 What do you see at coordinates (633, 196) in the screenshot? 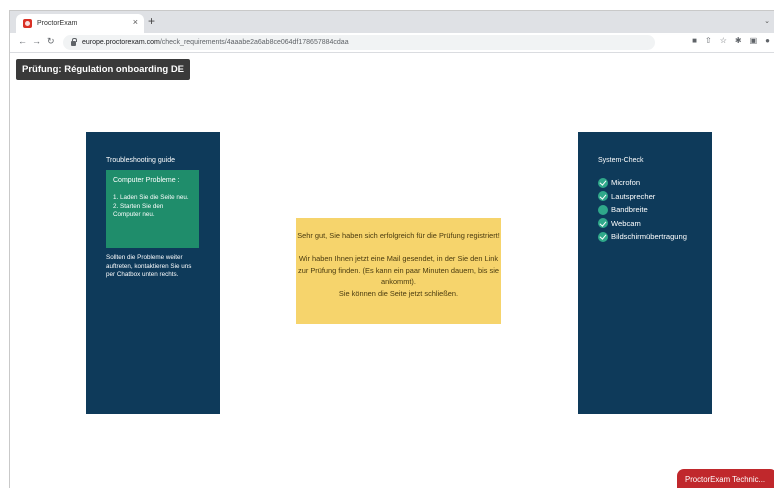
I see `check-label: Lautsprecher` at bounding box center [633, 196].